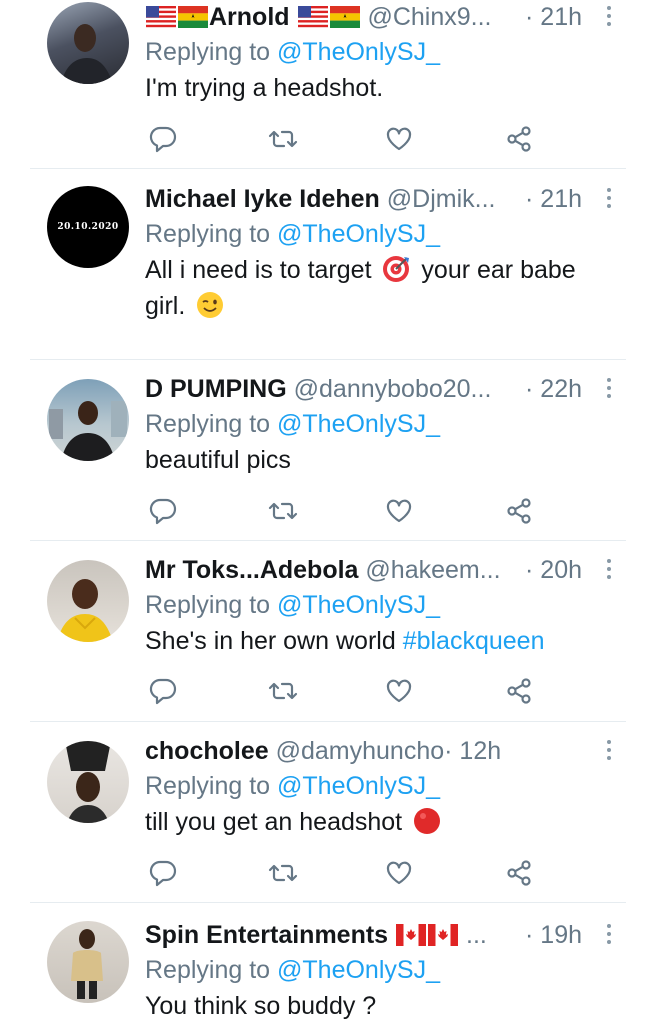 This screenshot has width=654, height=1030. What do you see at coordinates (216, 389) in the screenshot?
I see `author-name: D PUMPING` at bounding box center [216, 389].